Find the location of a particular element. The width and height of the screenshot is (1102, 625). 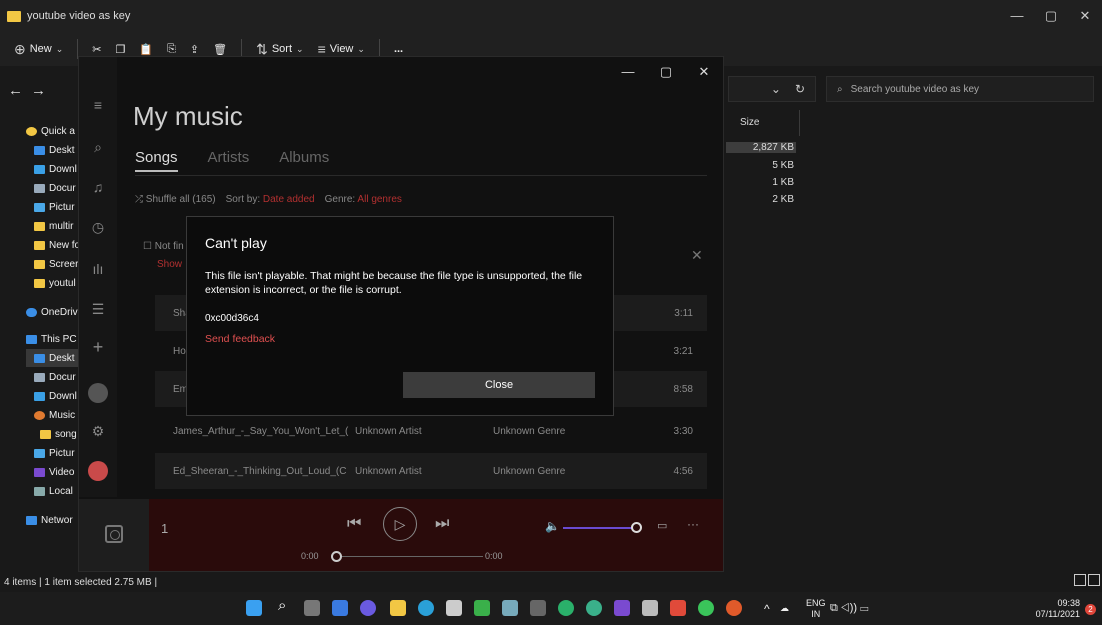

edge-icon is located at coordinates (426, 608).